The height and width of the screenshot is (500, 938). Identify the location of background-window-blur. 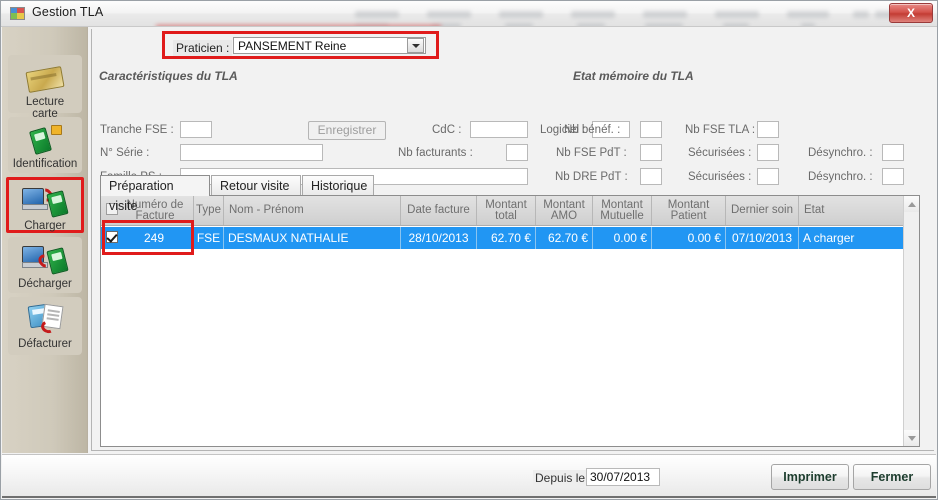
(469, 13).